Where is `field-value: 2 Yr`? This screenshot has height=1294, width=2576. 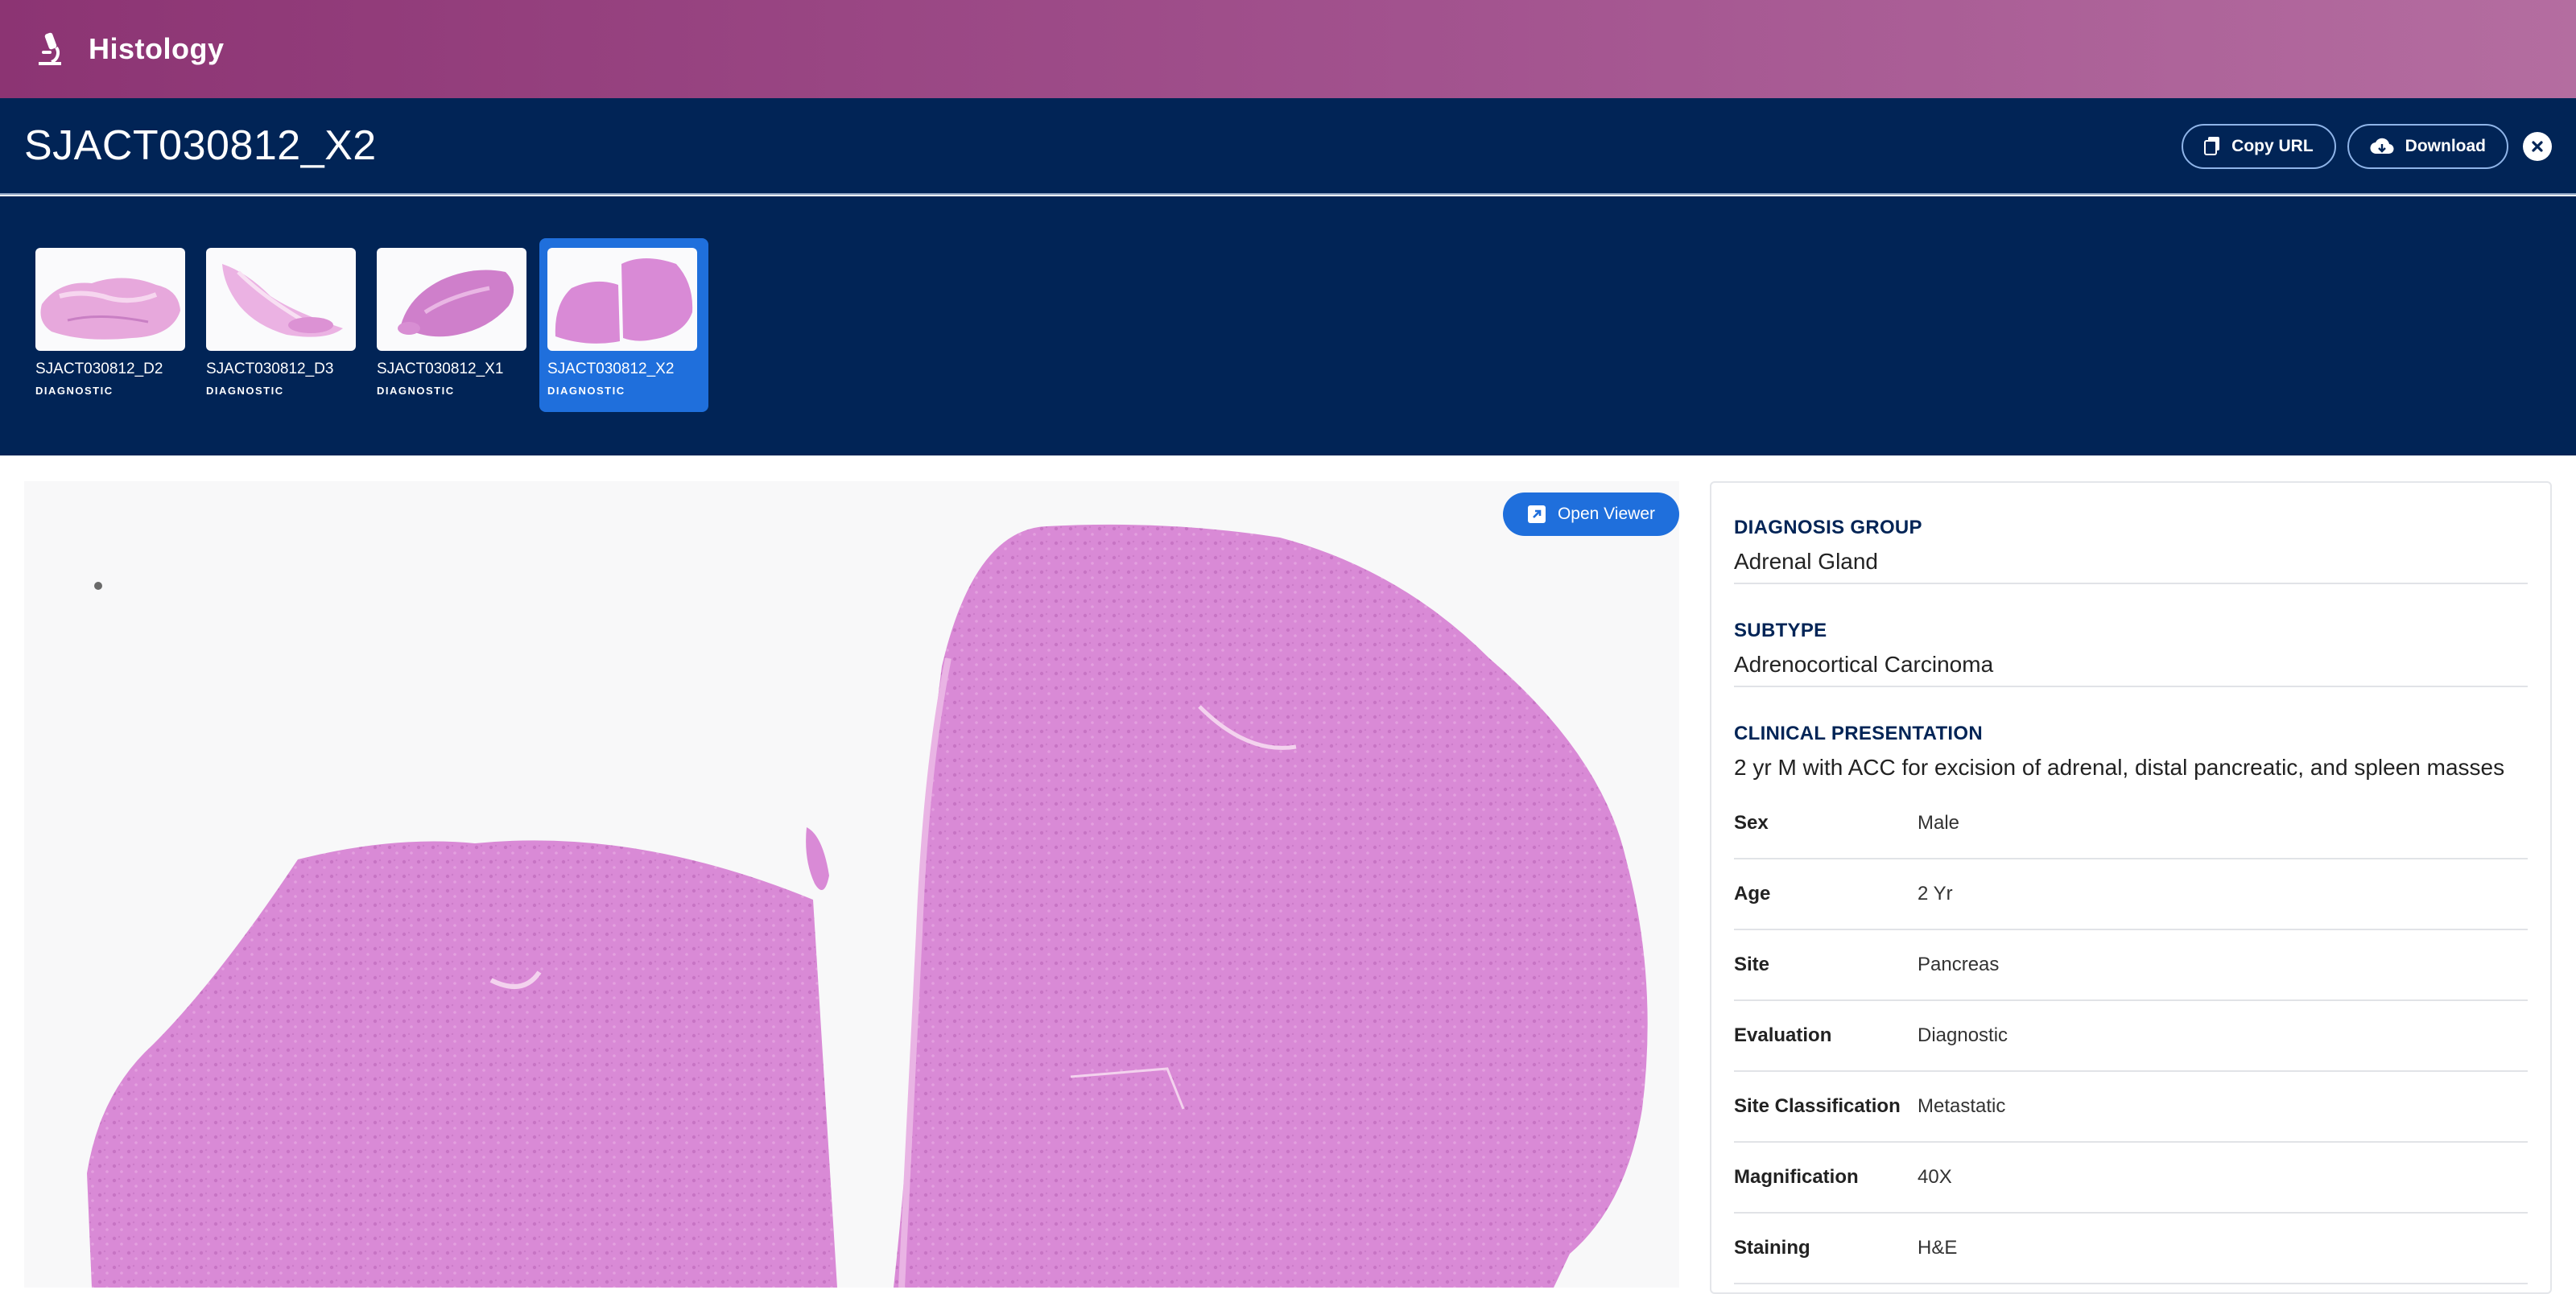 field-value: 2 Yr is located at coordinates (1935, 894).